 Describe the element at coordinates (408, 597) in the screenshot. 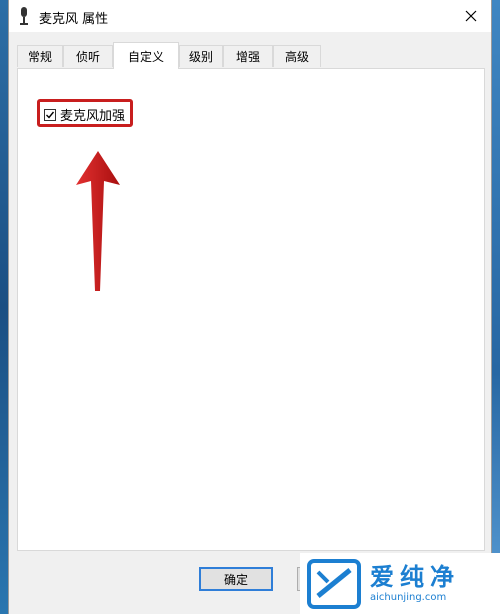

I see `watermark-site: aichunjing.com` at that location.